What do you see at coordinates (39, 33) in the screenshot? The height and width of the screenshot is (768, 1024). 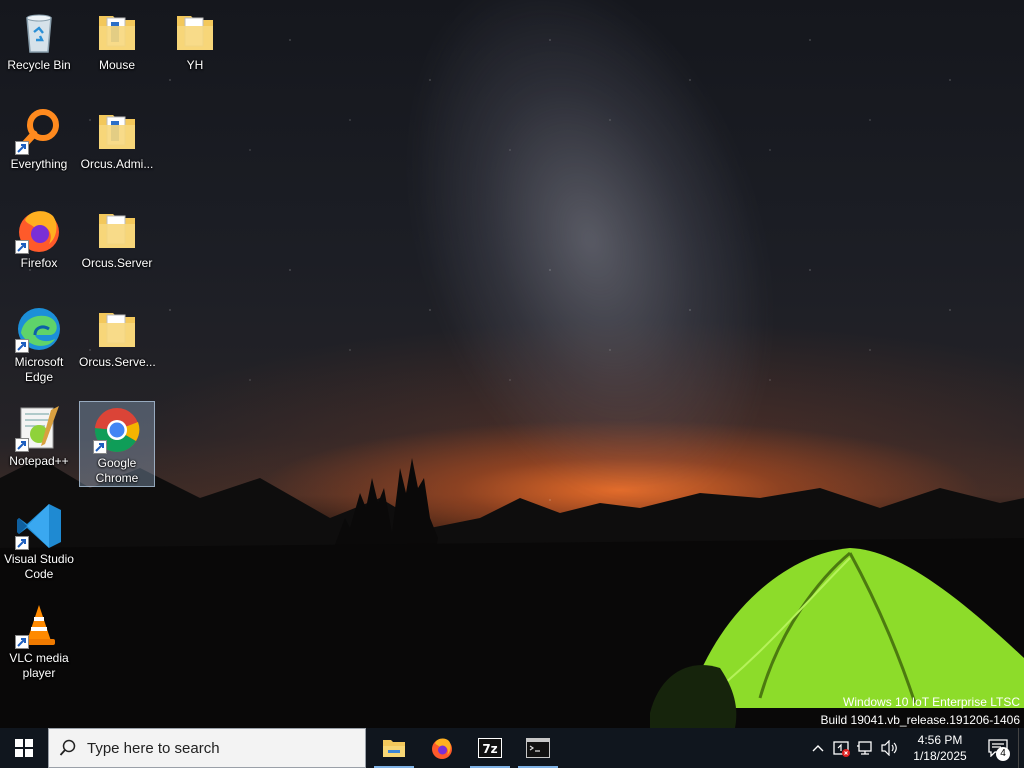 I see `recycle-bin-icon` at bounding box center [39, 33].